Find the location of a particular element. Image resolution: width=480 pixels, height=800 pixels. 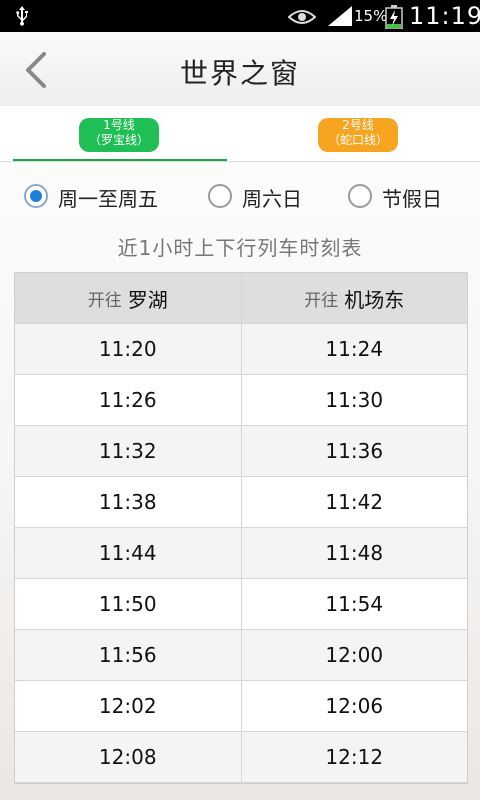

tab-line-2: 2号线 （蛇口线） is located at coordinates (358, 135).